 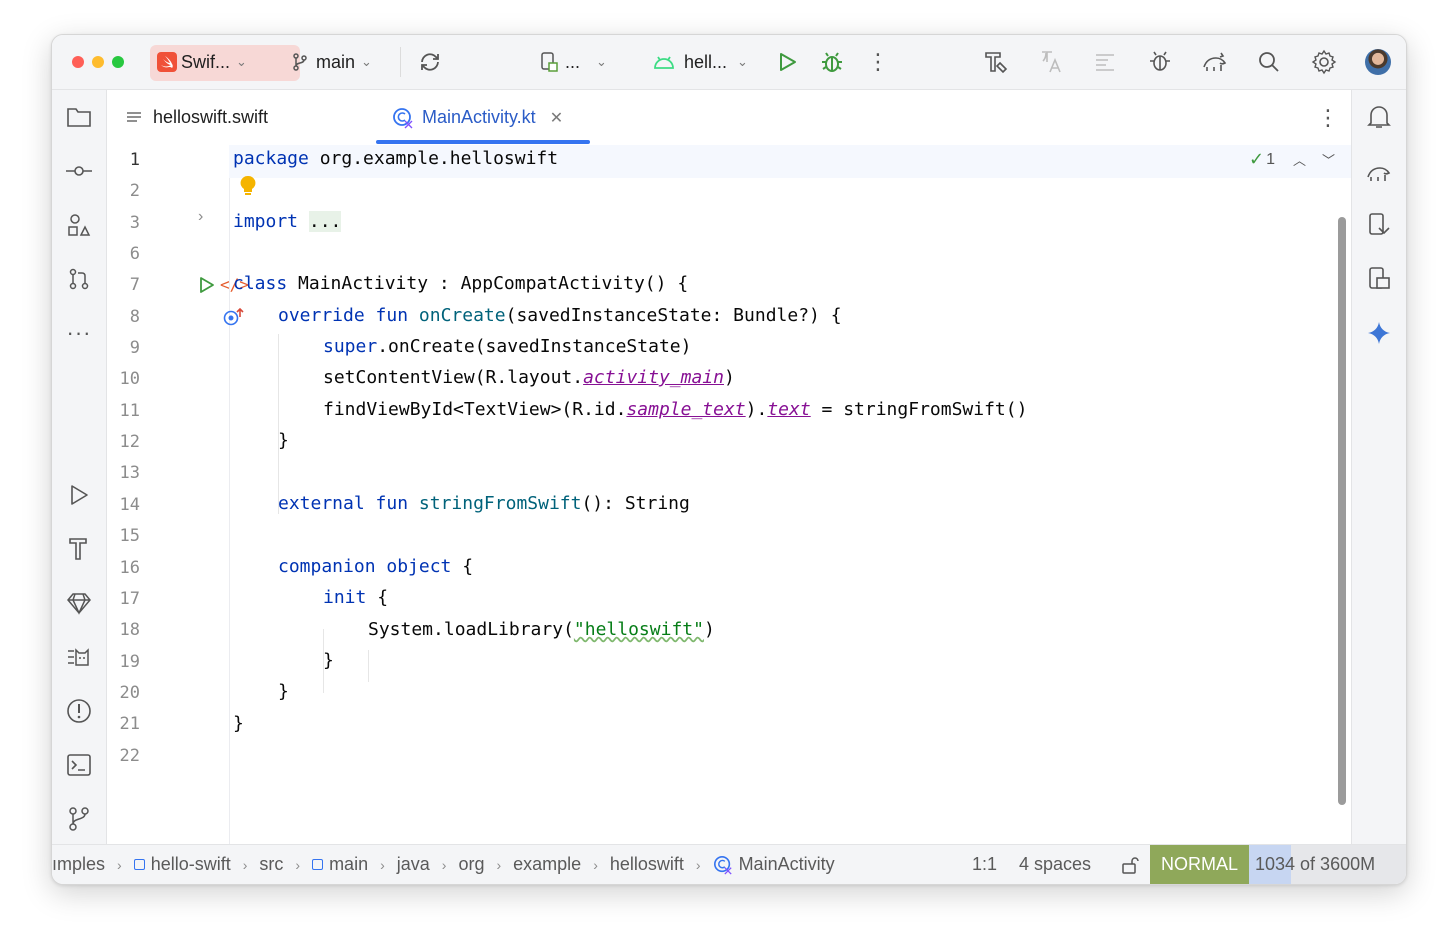 I want to click on override-marker-icon, so click(x=234, y=319).